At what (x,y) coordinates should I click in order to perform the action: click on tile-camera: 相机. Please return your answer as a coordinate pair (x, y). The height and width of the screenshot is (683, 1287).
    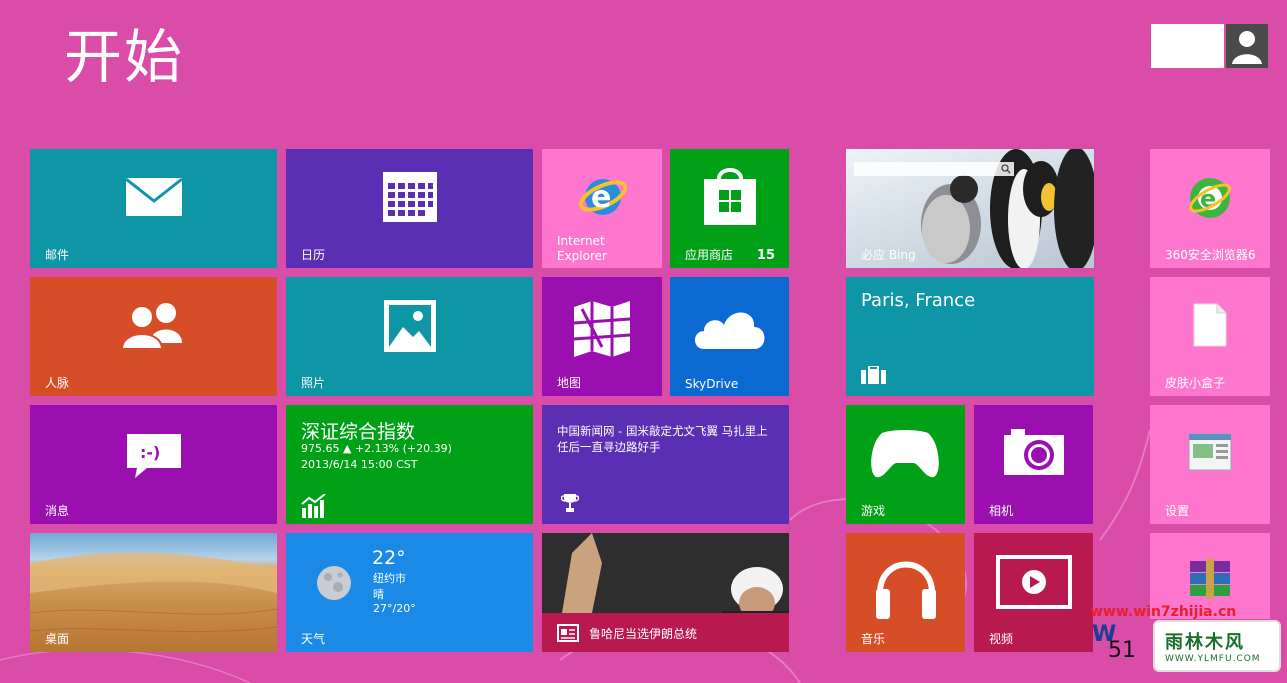
    Looking at the image, I should click on (1033, 464).